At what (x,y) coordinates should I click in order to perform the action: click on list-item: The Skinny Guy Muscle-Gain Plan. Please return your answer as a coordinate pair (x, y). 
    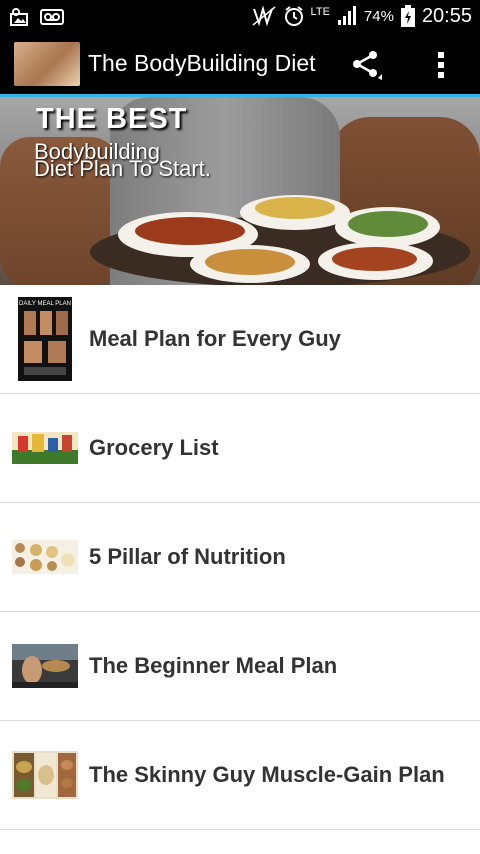
    Looking at the image, I should click on (240, 775).